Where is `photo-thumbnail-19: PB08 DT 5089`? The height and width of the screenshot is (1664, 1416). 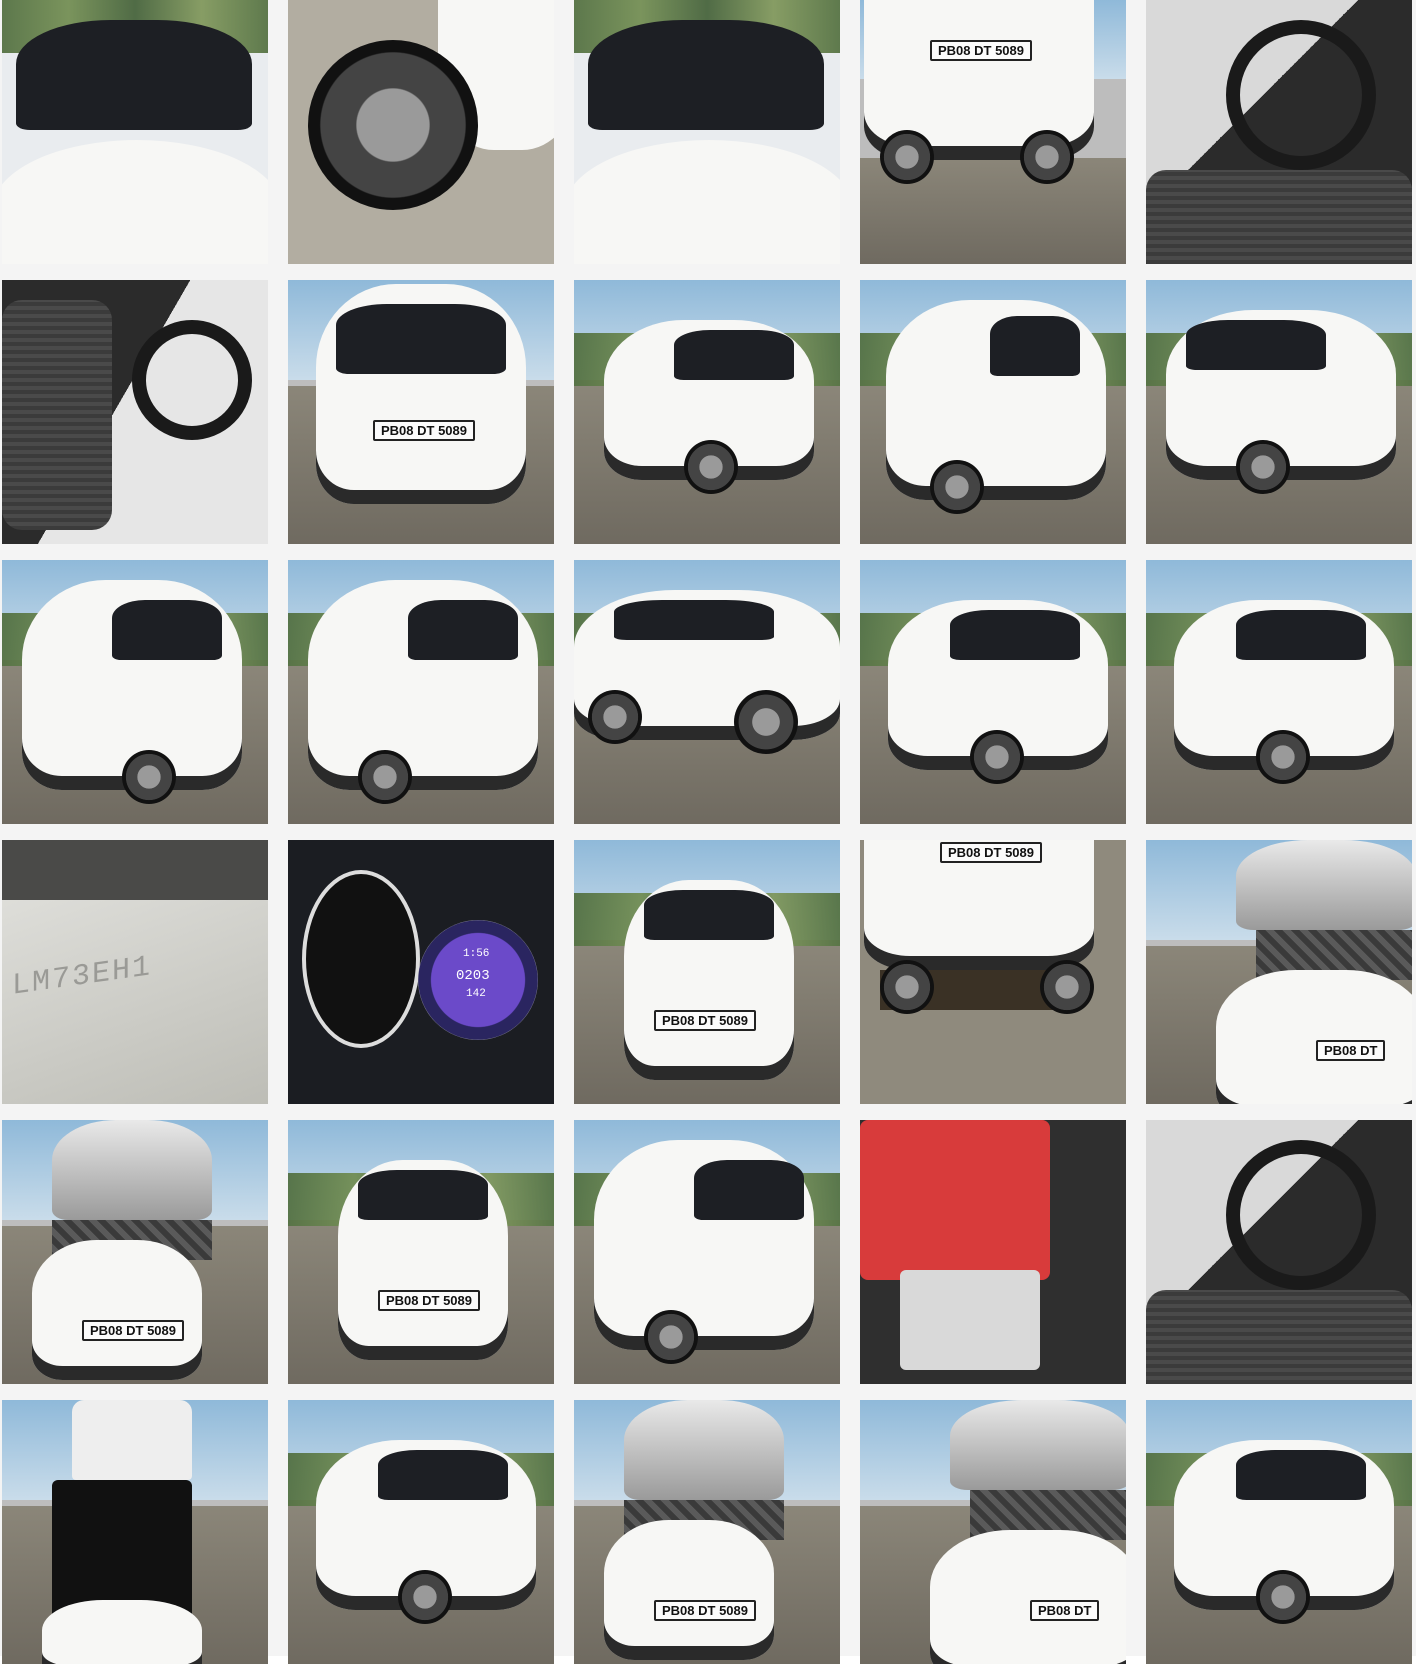 photo-thumbnail-19: PB08 DT 5089 is located at coordinates (993, 972).